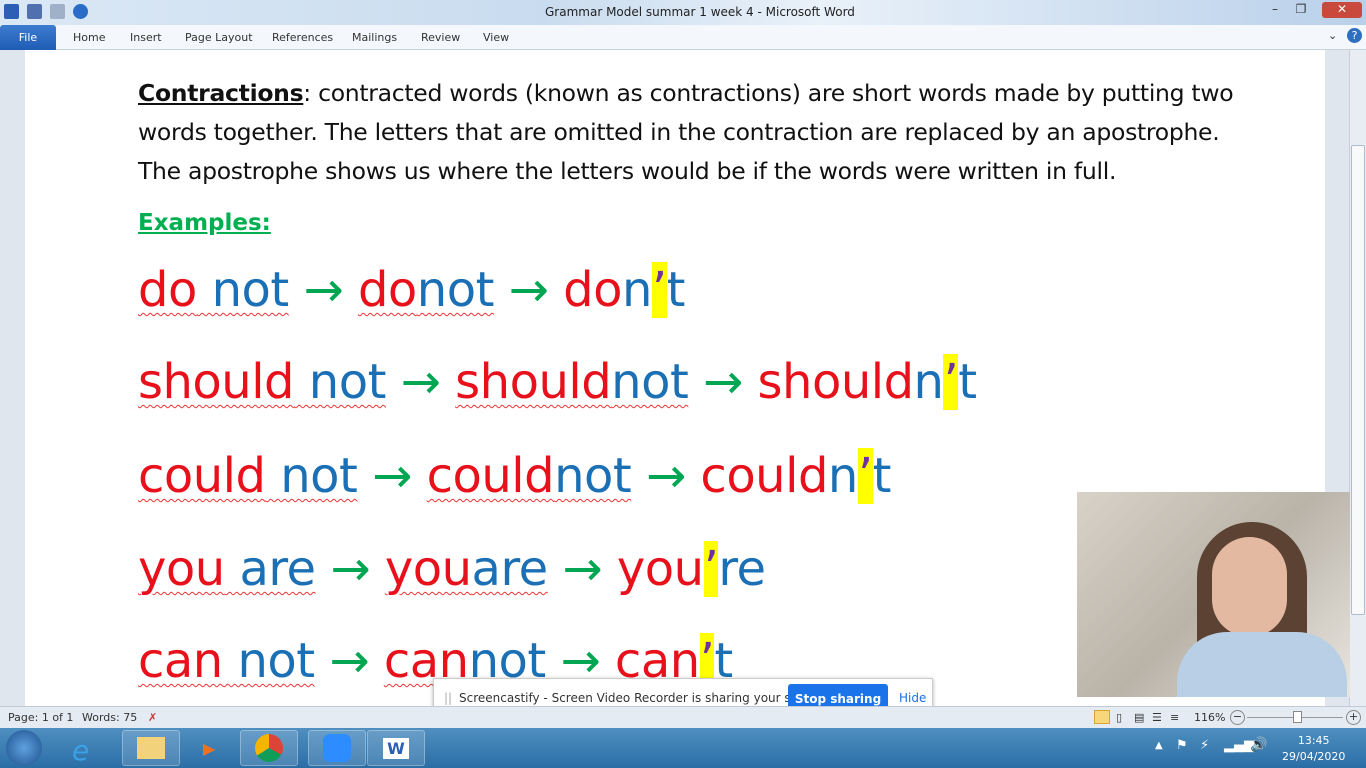 The image size is (1366, 768). I want to click on scroll-thumb, so click(1358, 380).